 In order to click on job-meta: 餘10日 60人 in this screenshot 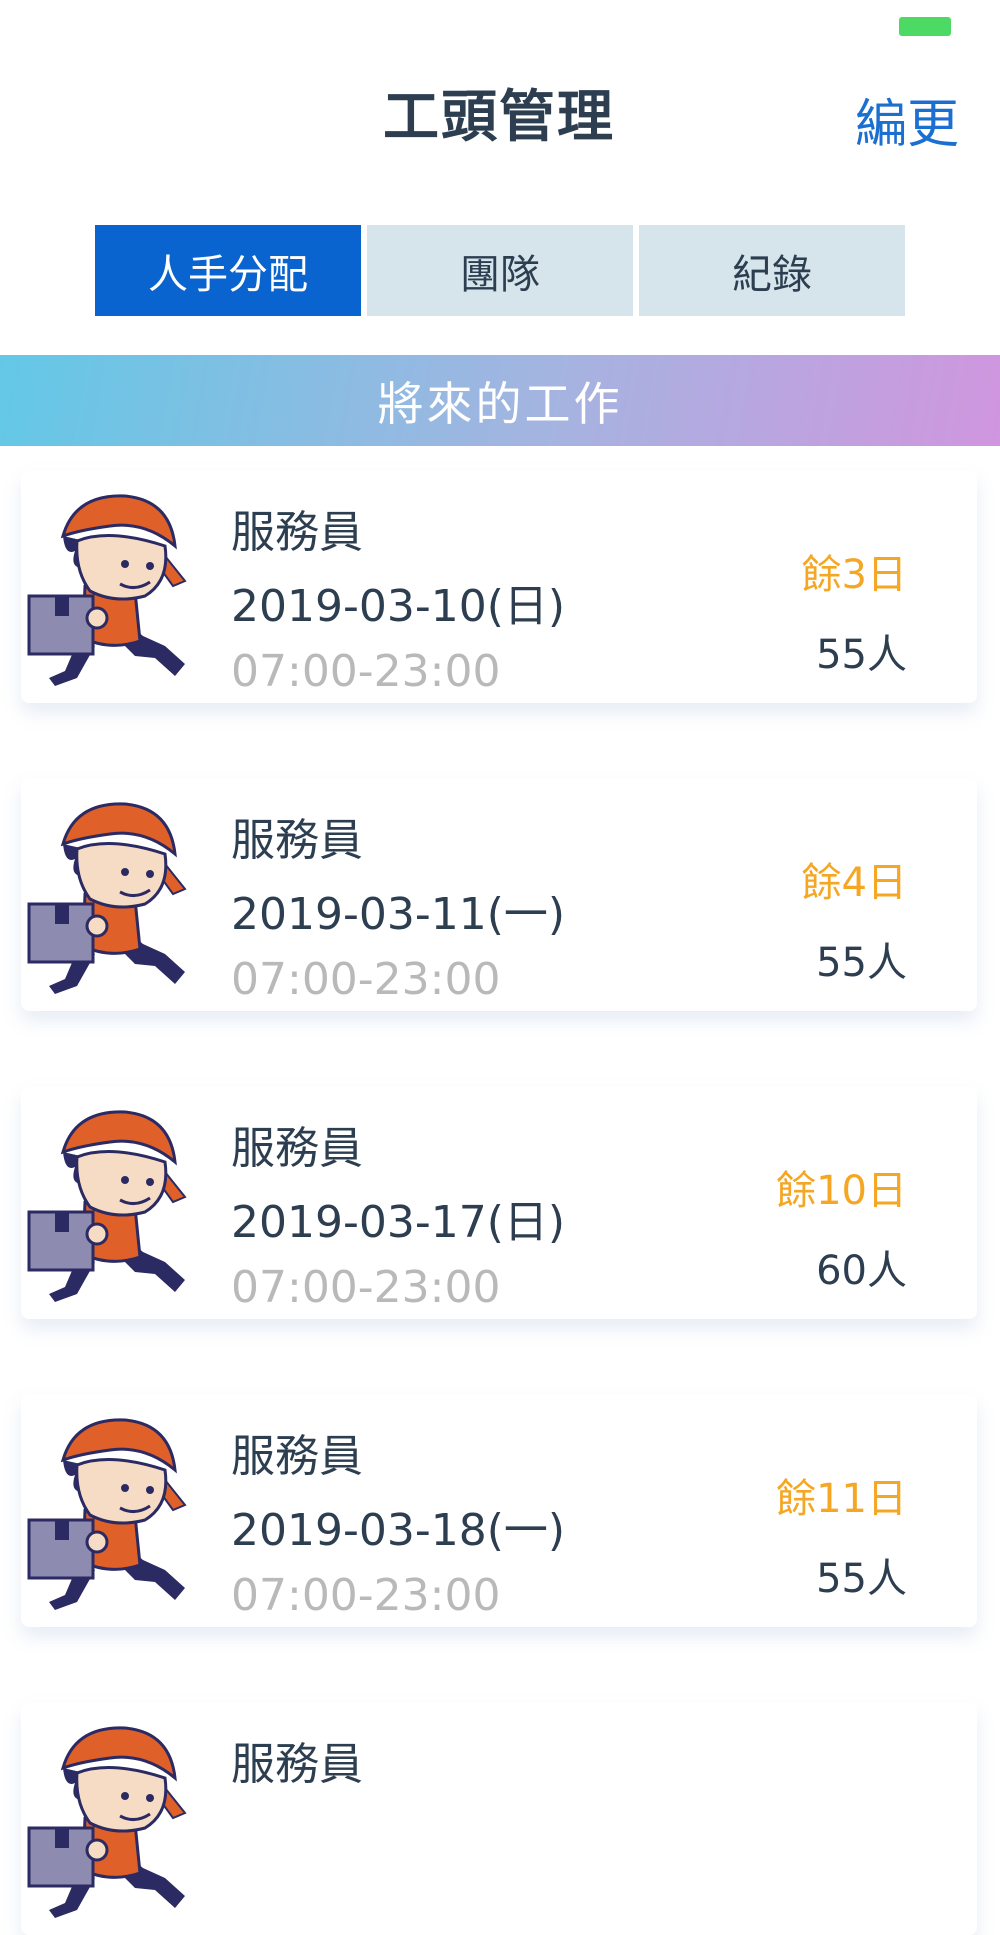, I will do `click(841, 1227)`.